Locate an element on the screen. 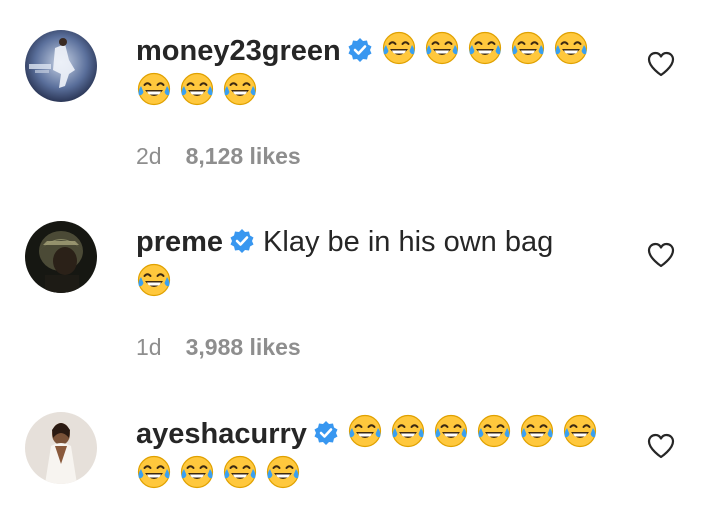  emoji-row is located at coordinates (157, 281).